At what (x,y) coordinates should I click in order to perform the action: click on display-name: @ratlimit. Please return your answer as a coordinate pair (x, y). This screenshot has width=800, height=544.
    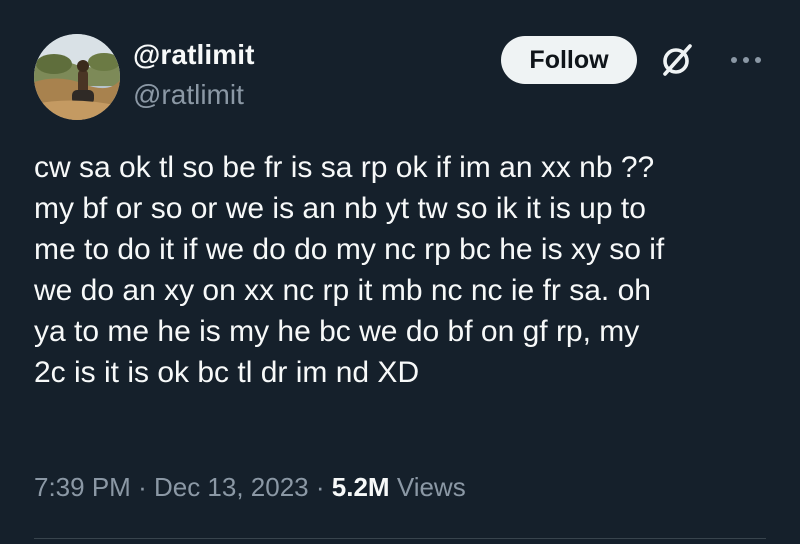
    Looking at the image, I should click on (194, 55).